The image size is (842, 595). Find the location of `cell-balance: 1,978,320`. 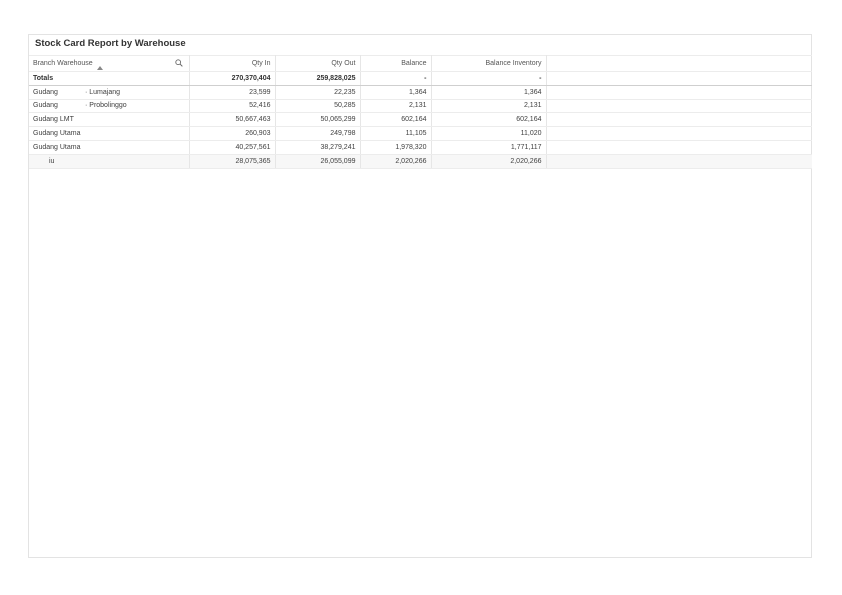

cell-balance: 1,978,320 is located at coordinates (396, 147).